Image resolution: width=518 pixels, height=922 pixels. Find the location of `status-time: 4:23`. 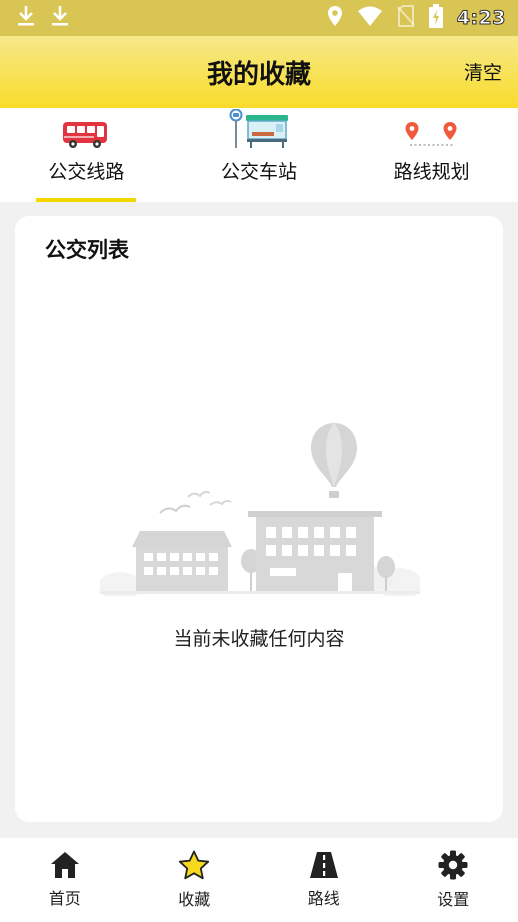

status-time: 4:23 is located at coordinates (481, 18).